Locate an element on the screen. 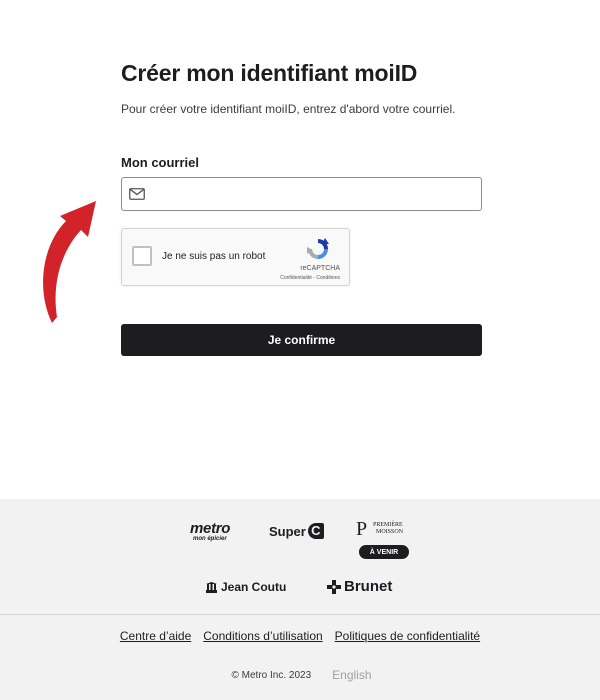 The height and width of the screenshot is (700, 600). email-field-container is located at coordinates (301, 194).